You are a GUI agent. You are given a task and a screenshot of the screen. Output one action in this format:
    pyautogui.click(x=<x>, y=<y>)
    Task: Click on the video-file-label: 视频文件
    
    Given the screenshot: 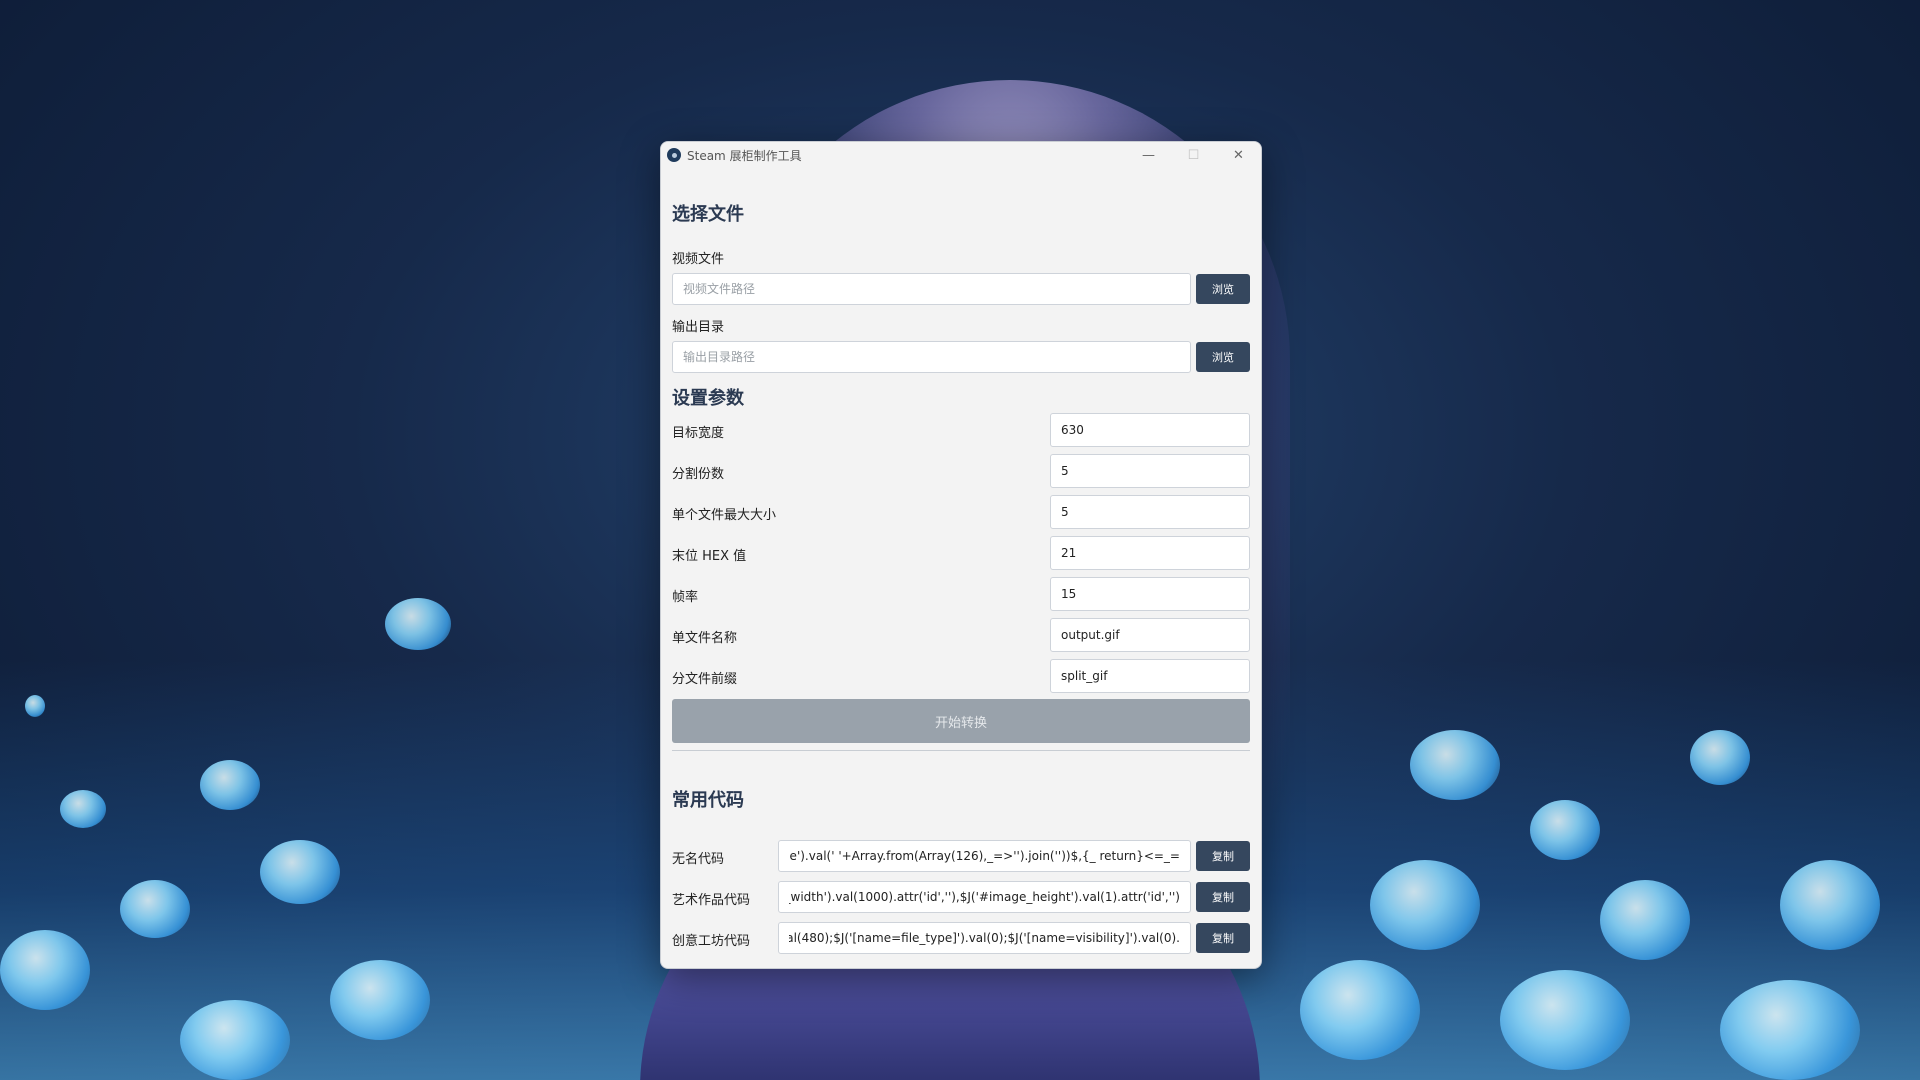 What is the action you would take?
    pyautogui.click(x=698, y=259)
    